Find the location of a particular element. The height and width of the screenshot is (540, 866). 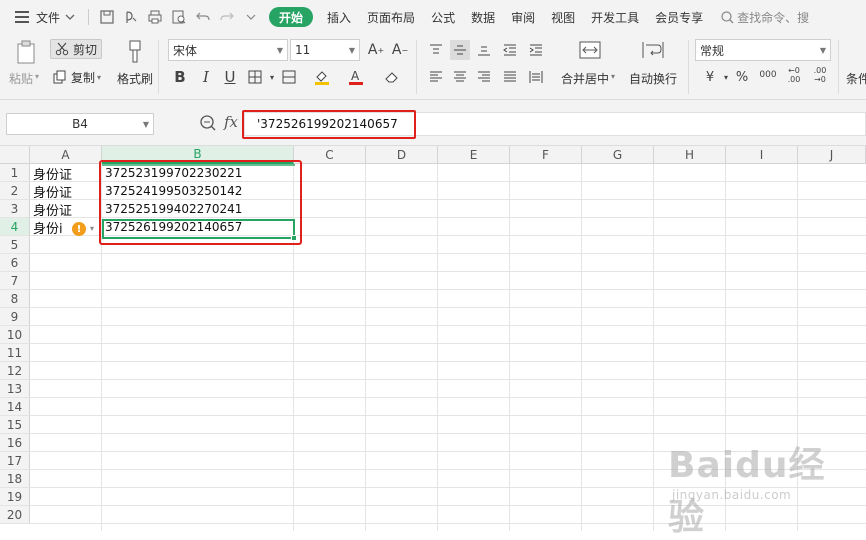

grid-vline is located at coordinates (797, 347).